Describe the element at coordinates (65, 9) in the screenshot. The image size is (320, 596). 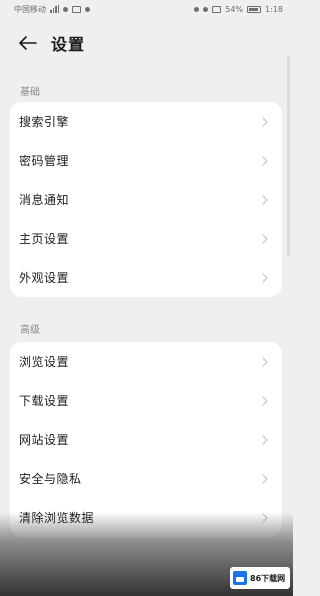
I see `wifi-icon` at that location.